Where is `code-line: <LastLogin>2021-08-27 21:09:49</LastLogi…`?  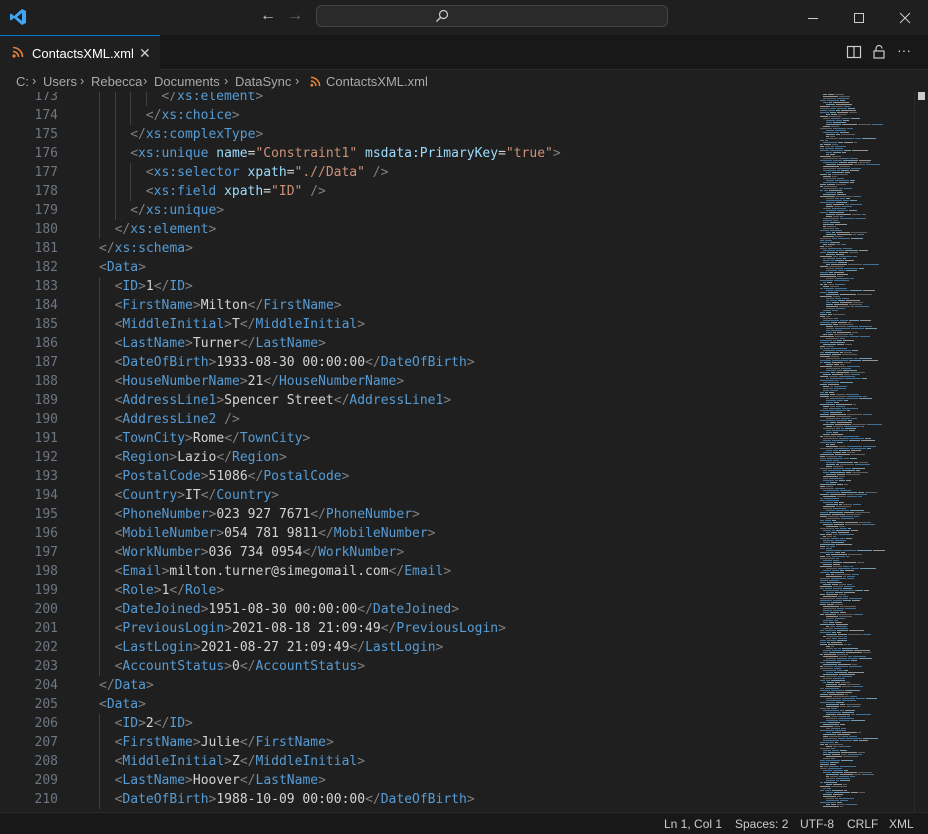 code-line: <LastLogin>2021-08-27 21:09:49</LastLogi… is located at coordinates (279, 647).